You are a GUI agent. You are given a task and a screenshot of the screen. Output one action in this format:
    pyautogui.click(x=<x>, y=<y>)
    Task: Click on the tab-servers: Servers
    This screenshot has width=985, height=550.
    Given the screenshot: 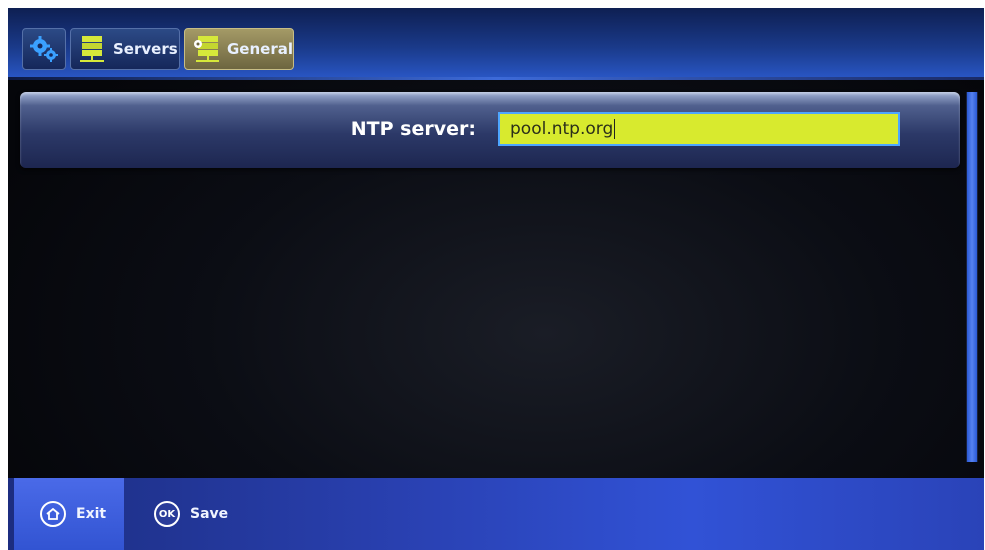 What is the action you would take?
    pyautogui.click(x=125, y=49)
    